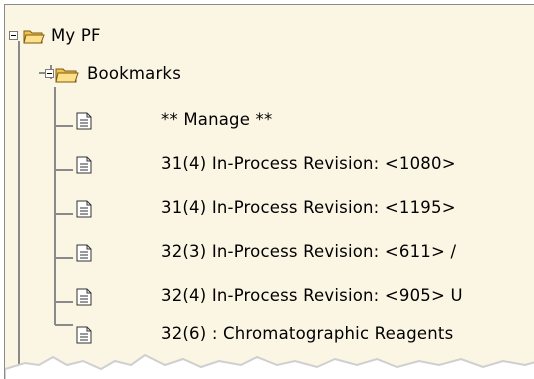  I want to click on tree-node-label: My PF, so click(76, 35).